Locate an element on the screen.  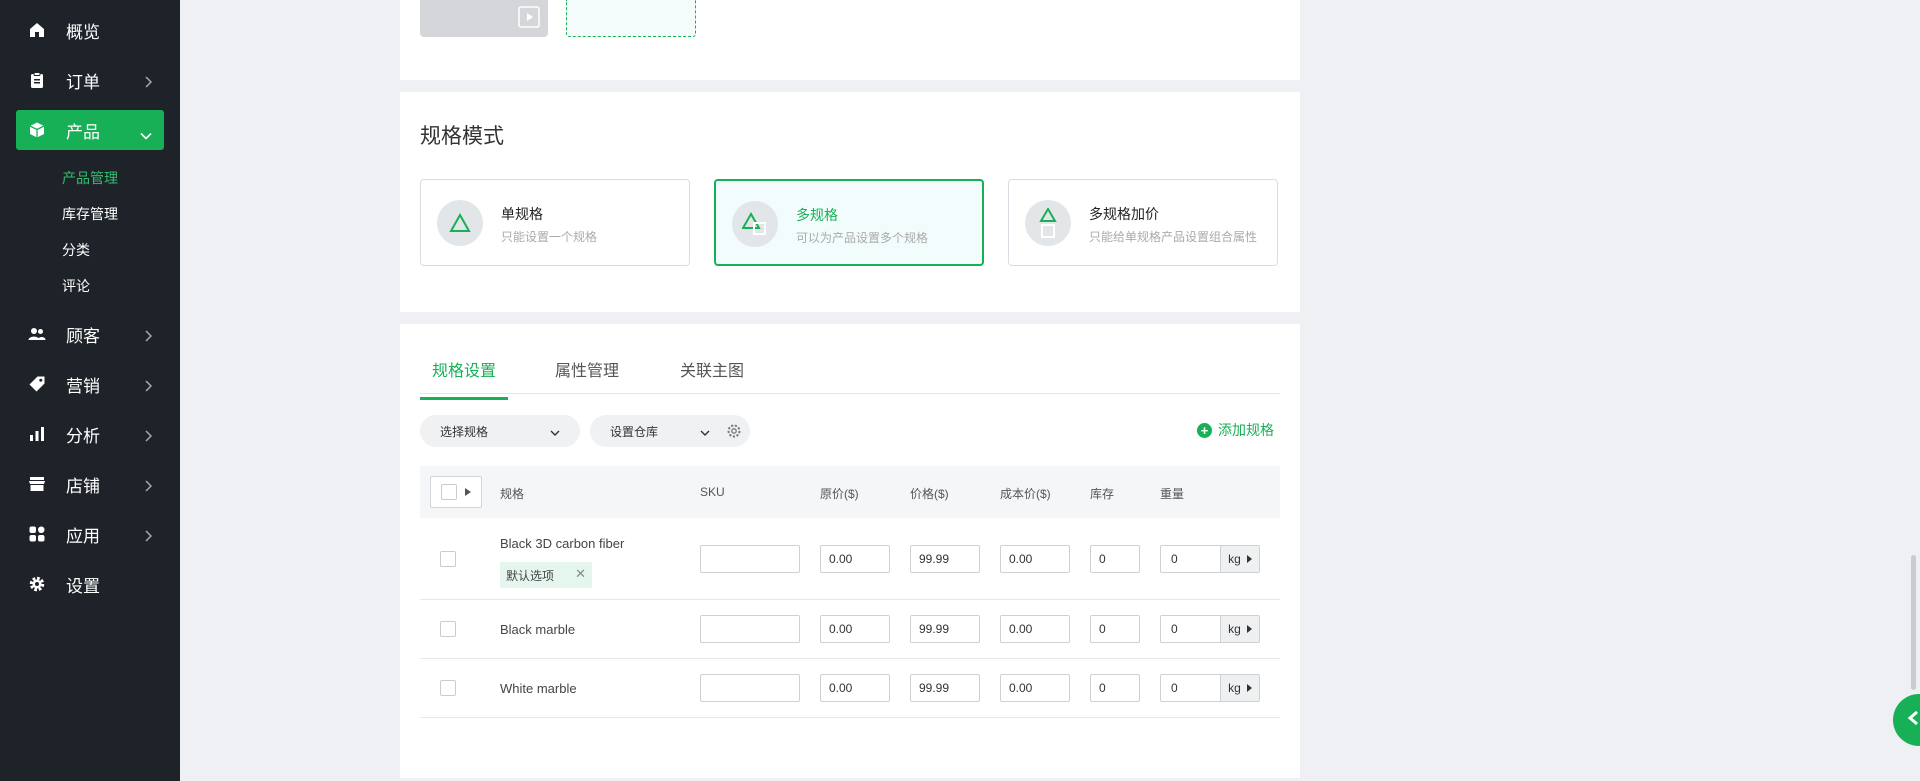
default-option-tag: 默认选项 ✕ is located at coordinates (546, 575).